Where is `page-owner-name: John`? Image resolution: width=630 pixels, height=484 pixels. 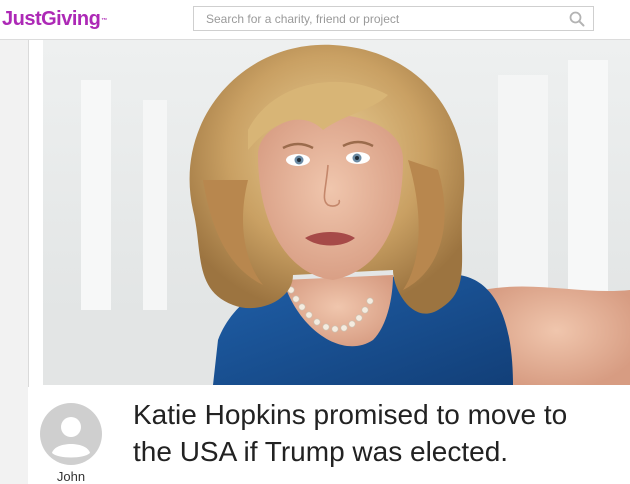
page-owner-name: John is located at coordinates (71, 476).